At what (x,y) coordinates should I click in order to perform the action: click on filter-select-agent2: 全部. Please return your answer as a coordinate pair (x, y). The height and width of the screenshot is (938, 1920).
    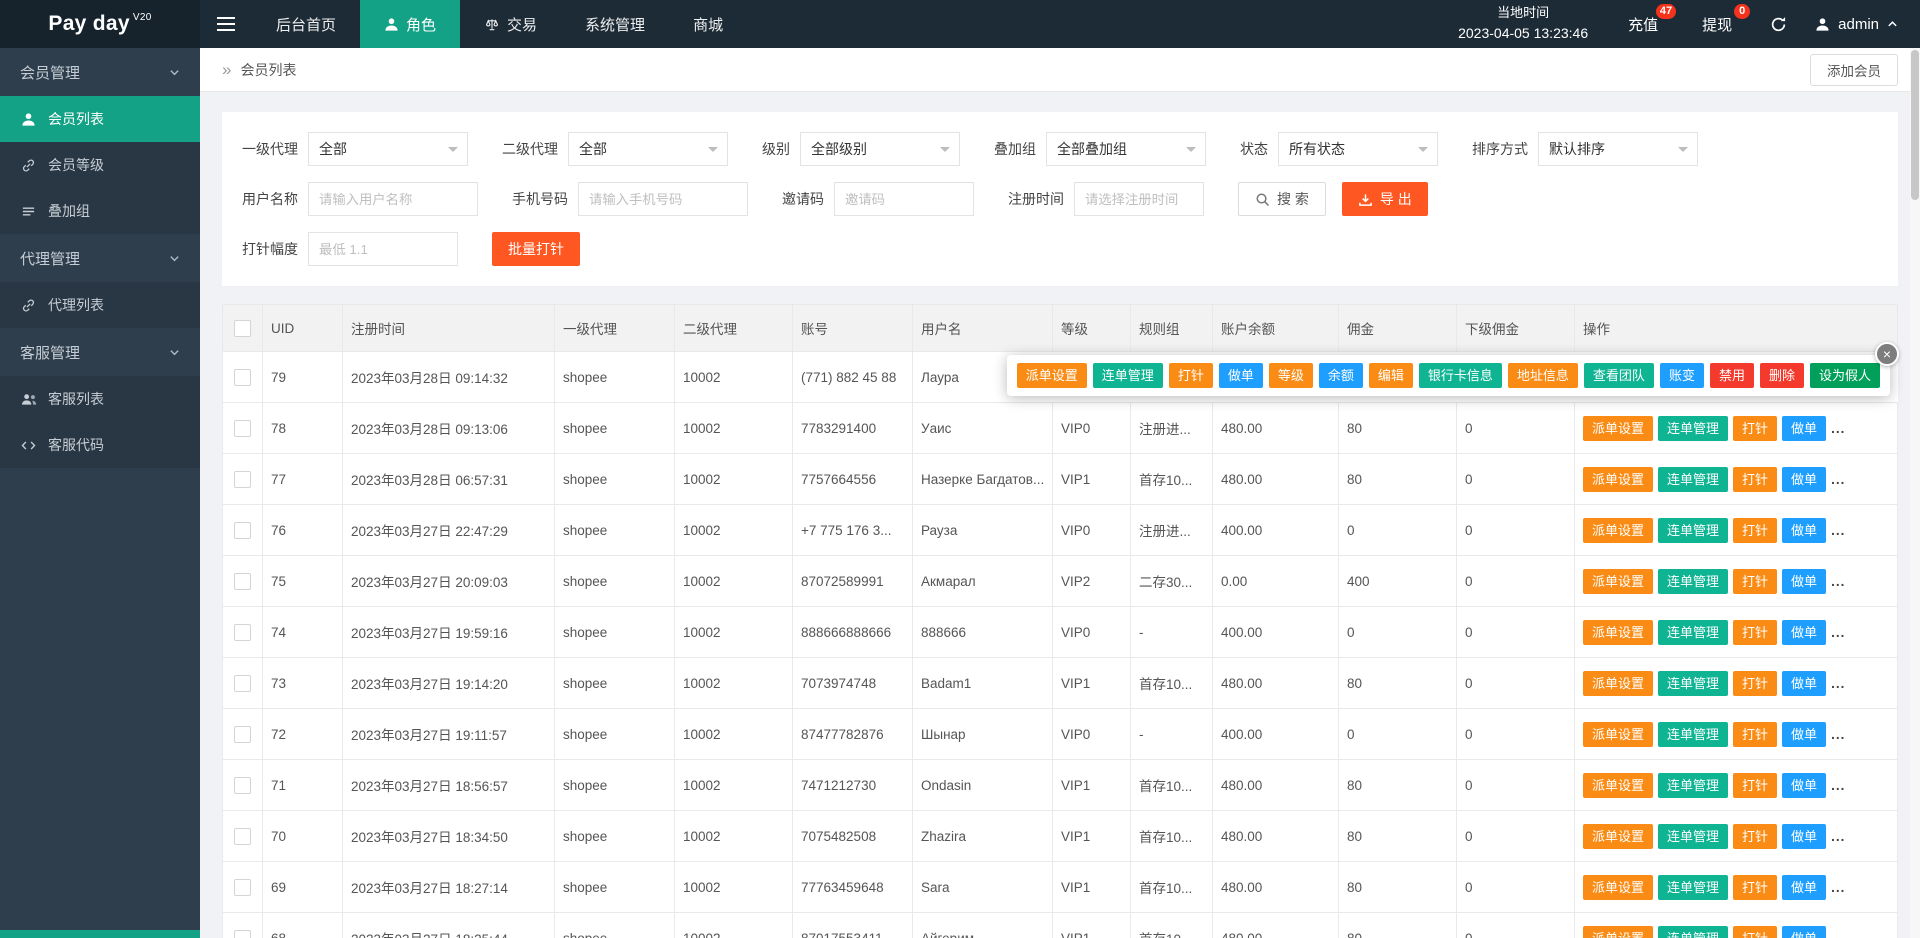
    Looking at the image, I should click on (648, 149).